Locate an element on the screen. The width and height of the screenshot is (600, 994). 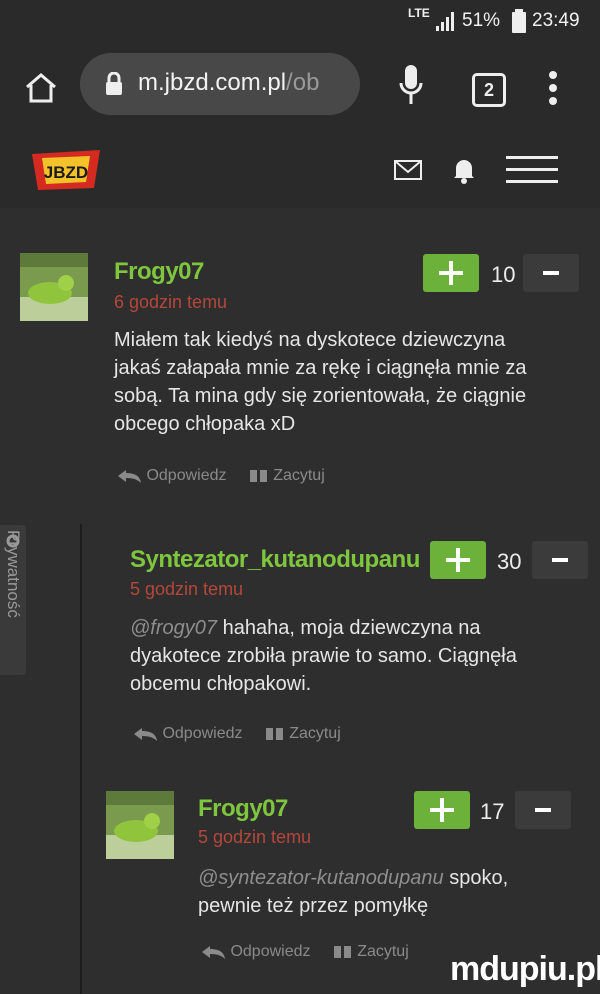
browser-toolbar: m.jbzd.com.pl/ob 2 is located at coordinates (300, 87).